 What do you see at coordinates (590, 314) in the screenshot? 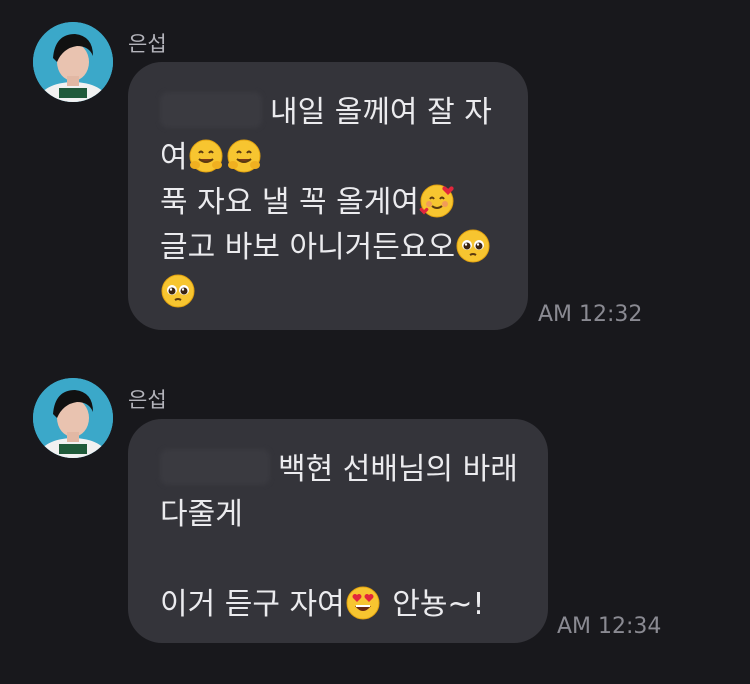
I see `message-timestamp: AM 12:32` at bounding box center [590, 314].